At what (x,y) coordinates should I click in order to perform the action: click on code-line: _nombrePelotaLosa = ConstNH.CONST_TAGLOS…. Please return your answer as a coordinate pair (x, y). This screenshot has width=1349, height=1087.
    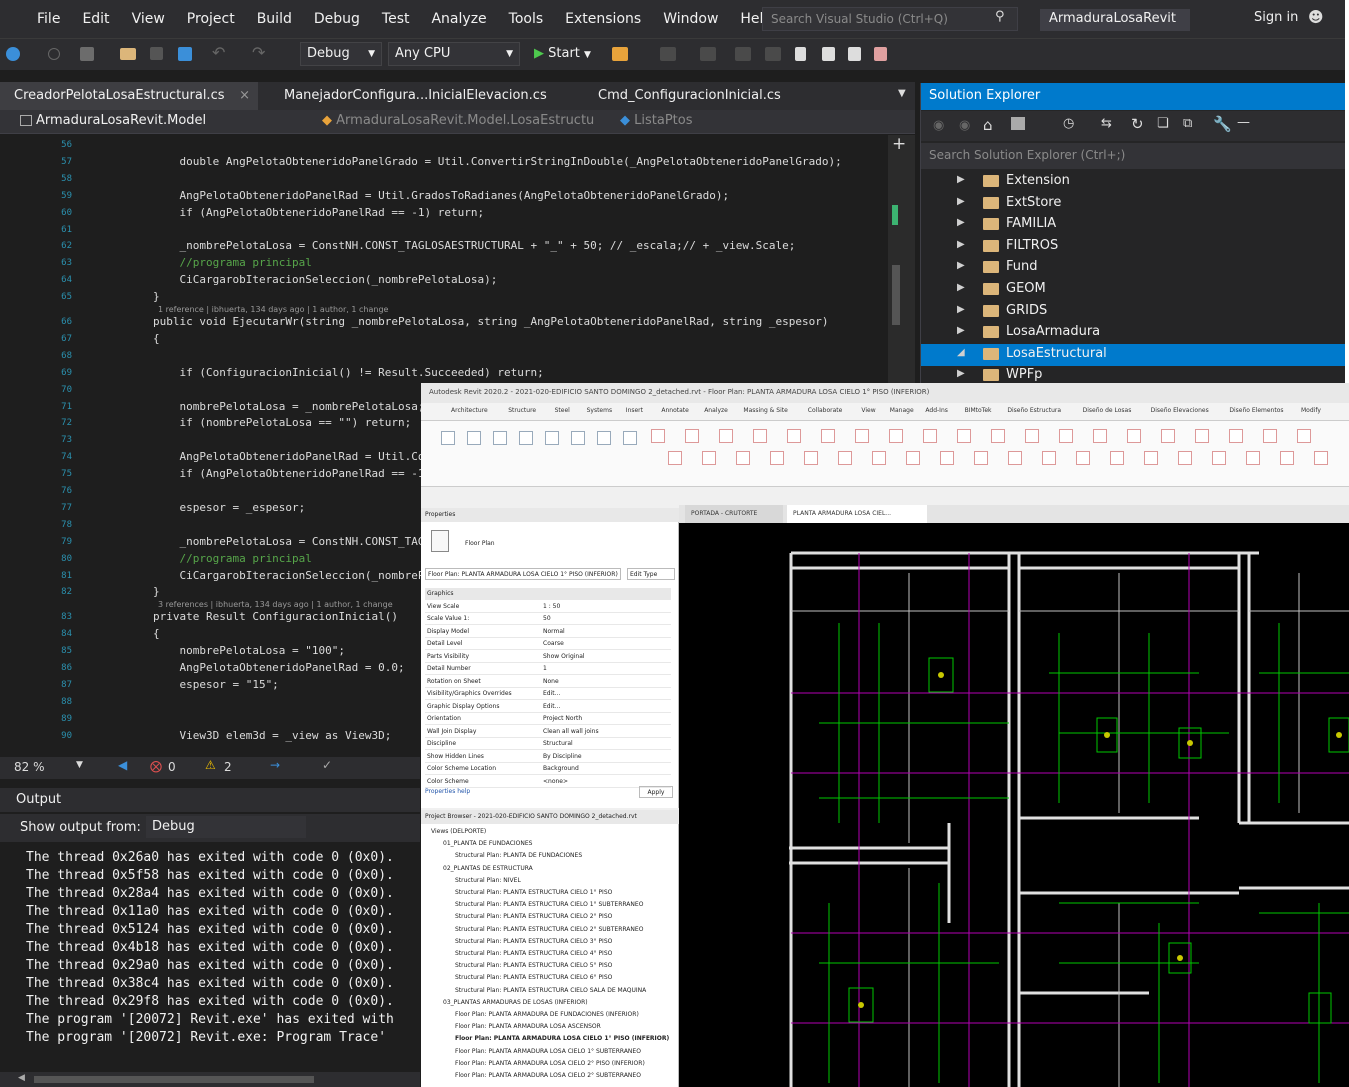
    Looking at the image, I should click on (447, 245).